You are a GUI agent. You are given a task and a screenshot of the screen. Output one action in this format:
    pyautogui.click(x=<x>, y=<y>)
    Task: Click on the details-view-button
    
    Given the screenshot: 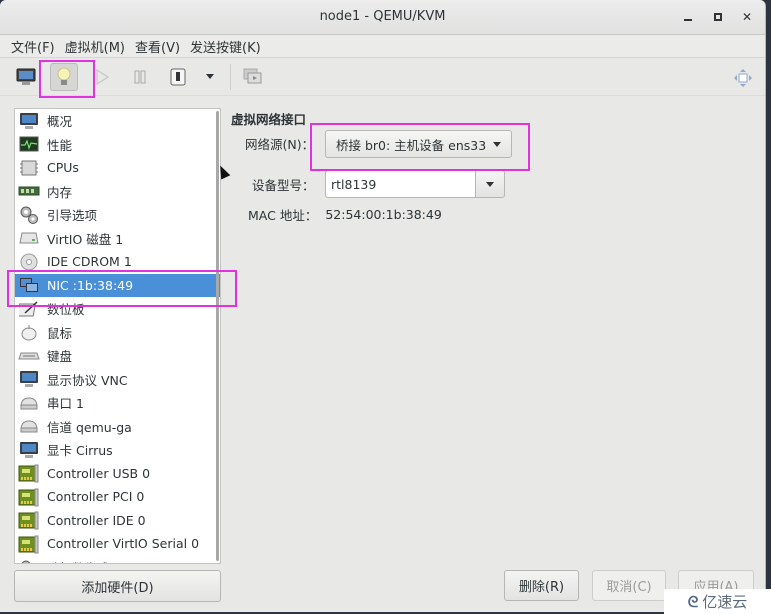 What is the action you would take?
    pyautogui.click(x=64, y=76)
    